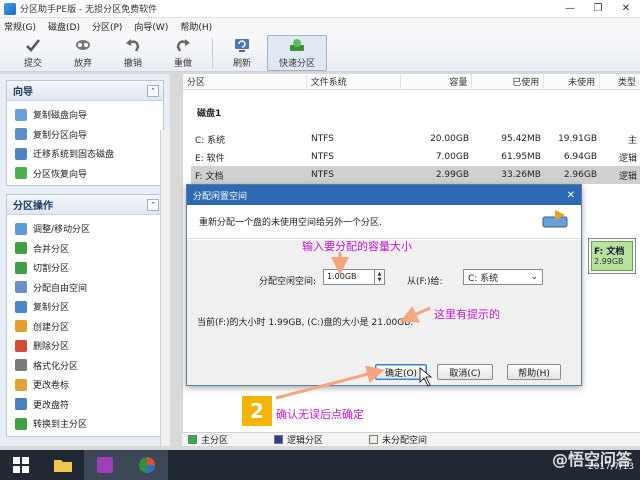 The height and width of the screenshot is (480, 640). I want to click on column-type: 类型, so click(620, 82).